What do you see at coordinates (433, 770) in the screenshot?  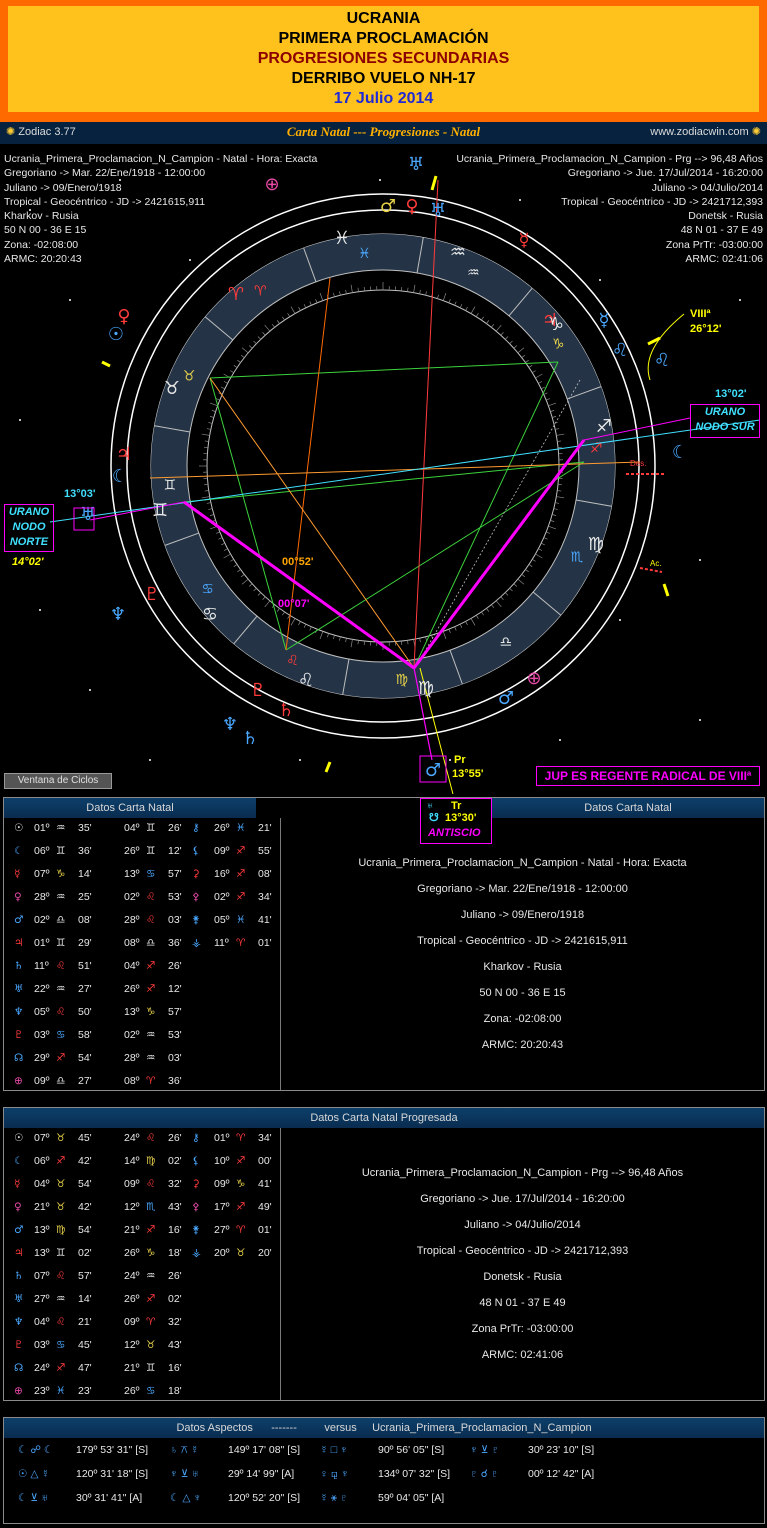 I see `progressed-mars-icon: ♂` at bounding box center [433, 770].